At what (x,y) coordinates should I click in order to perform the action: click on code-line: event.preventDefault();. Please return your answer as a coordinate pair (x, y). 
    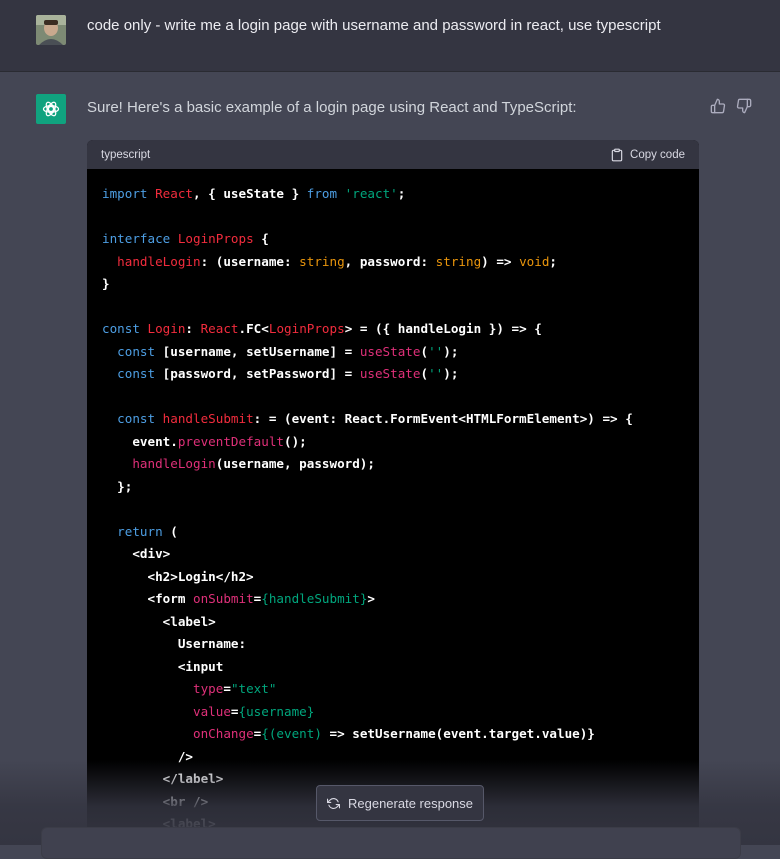
    Looking at the image, I should click on (393, 442).